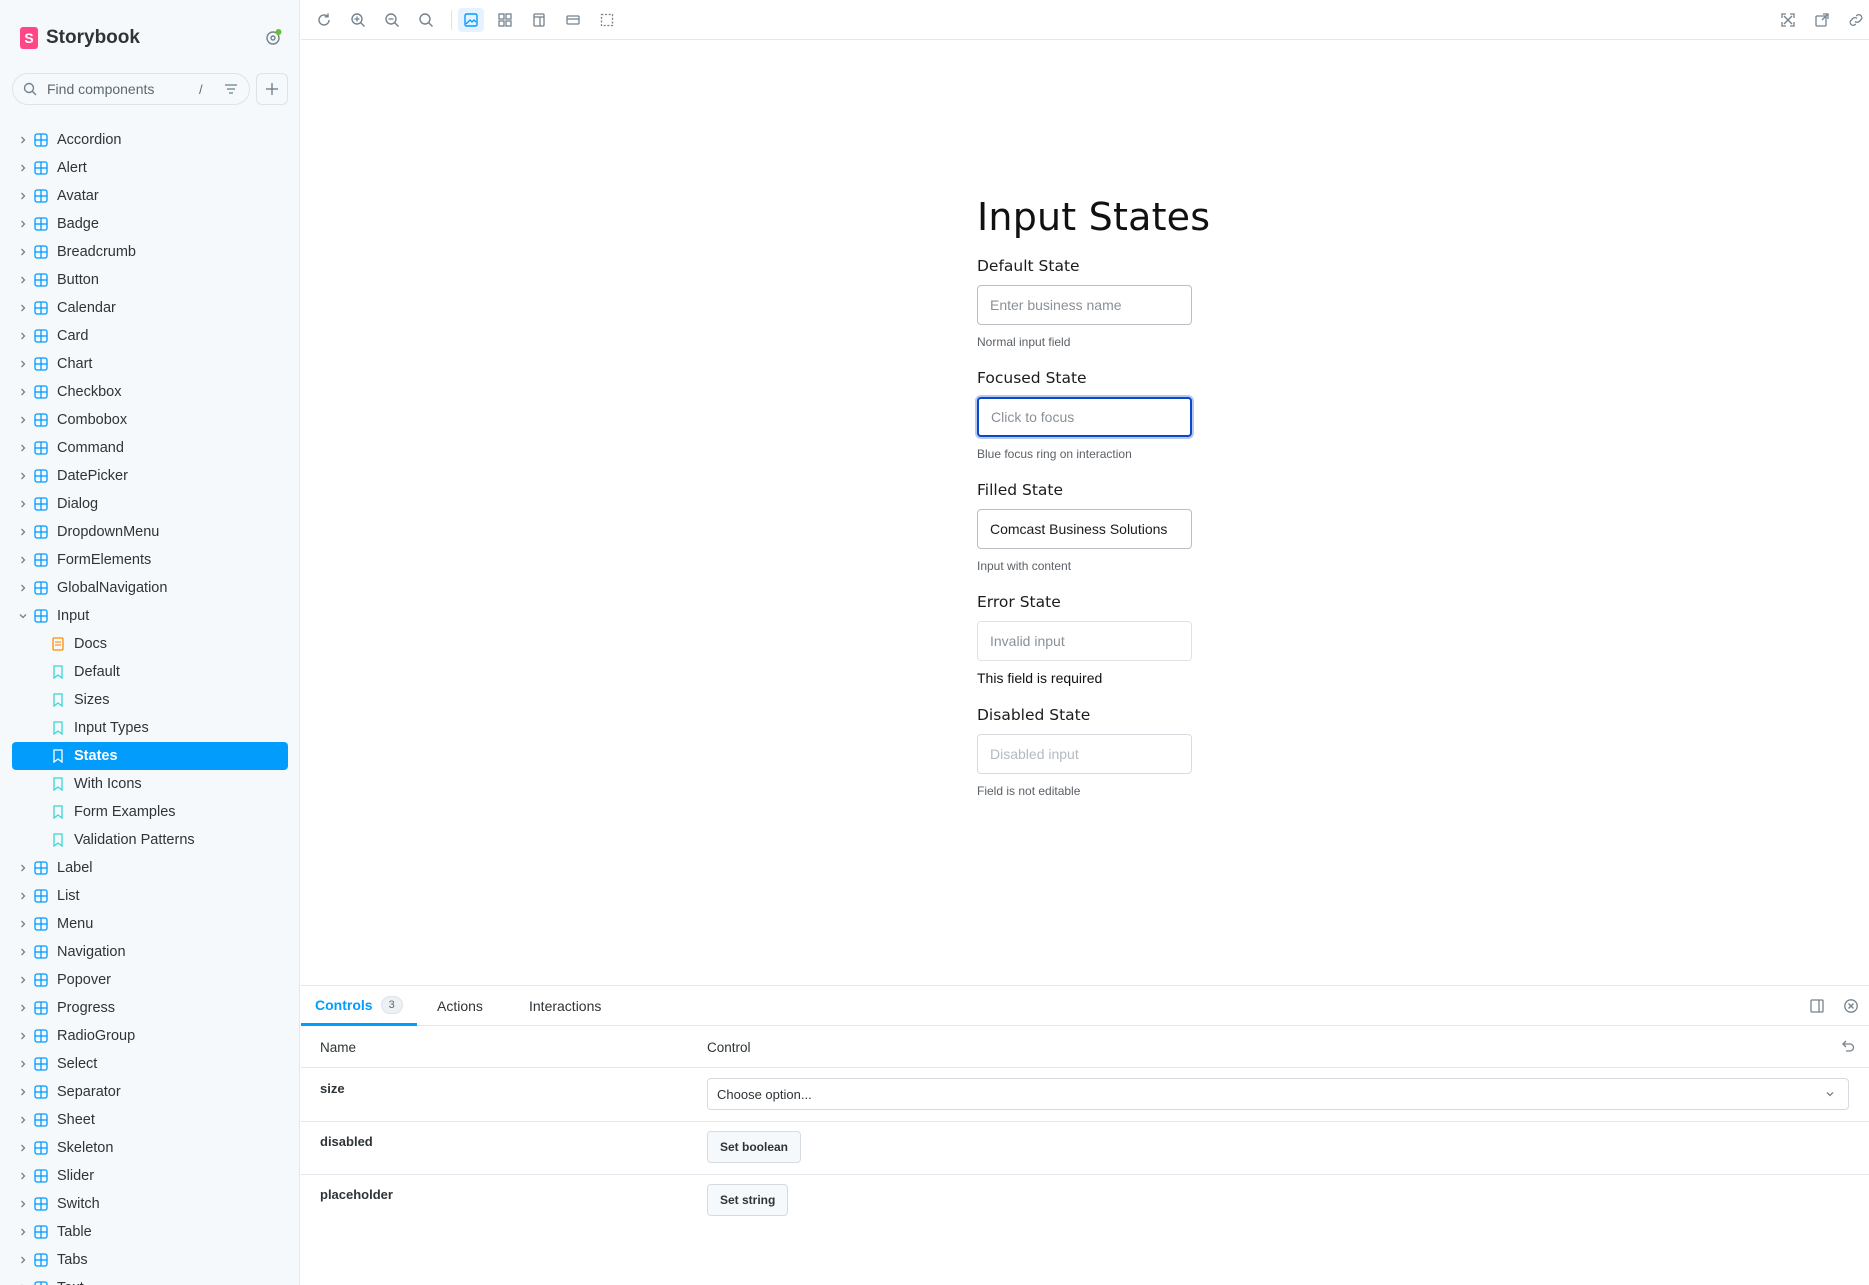 This screenshot has height=1285, width=1869. What do you see at coordinates (150, 1232) in the screenshot?
I see `sidebar-item-table: Table` at bounding box center [150, 1232].